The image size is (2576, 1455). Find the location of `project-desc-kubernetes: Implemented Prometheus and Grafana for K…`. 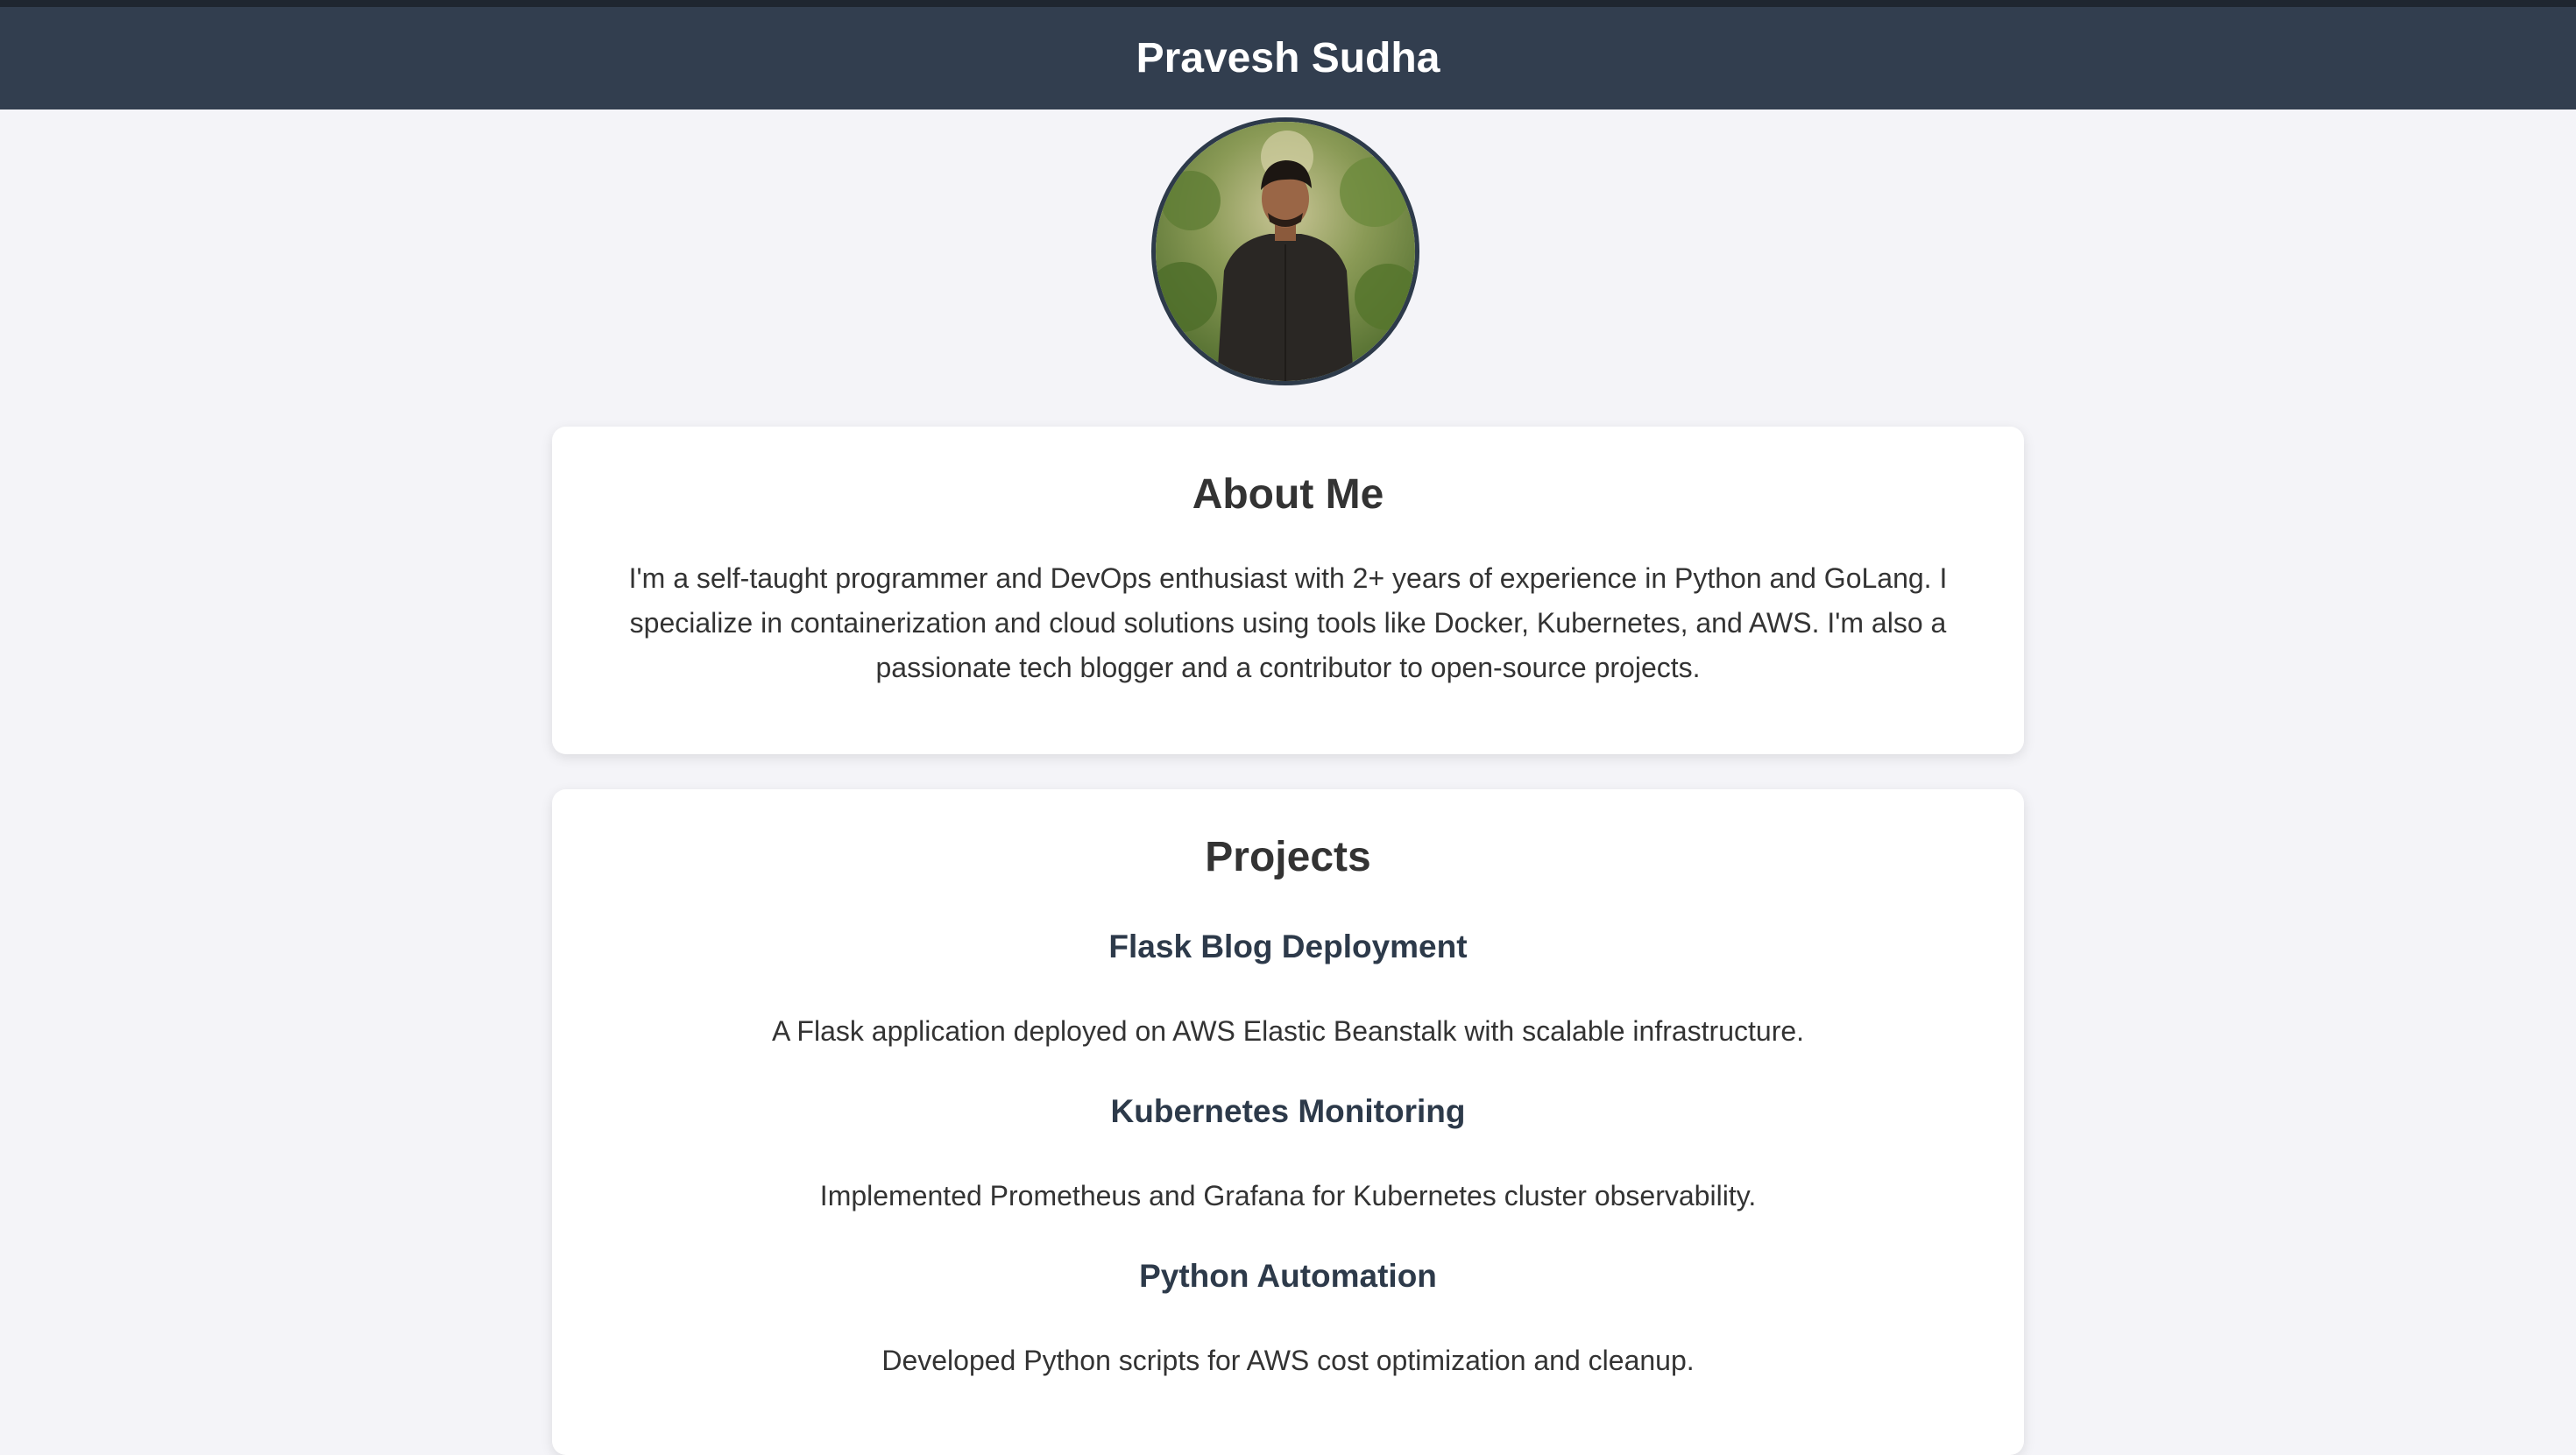

project-desc-kubernetes: Implemented Prometheus and Grafana for K… is located at coordinates (1288, 1195).